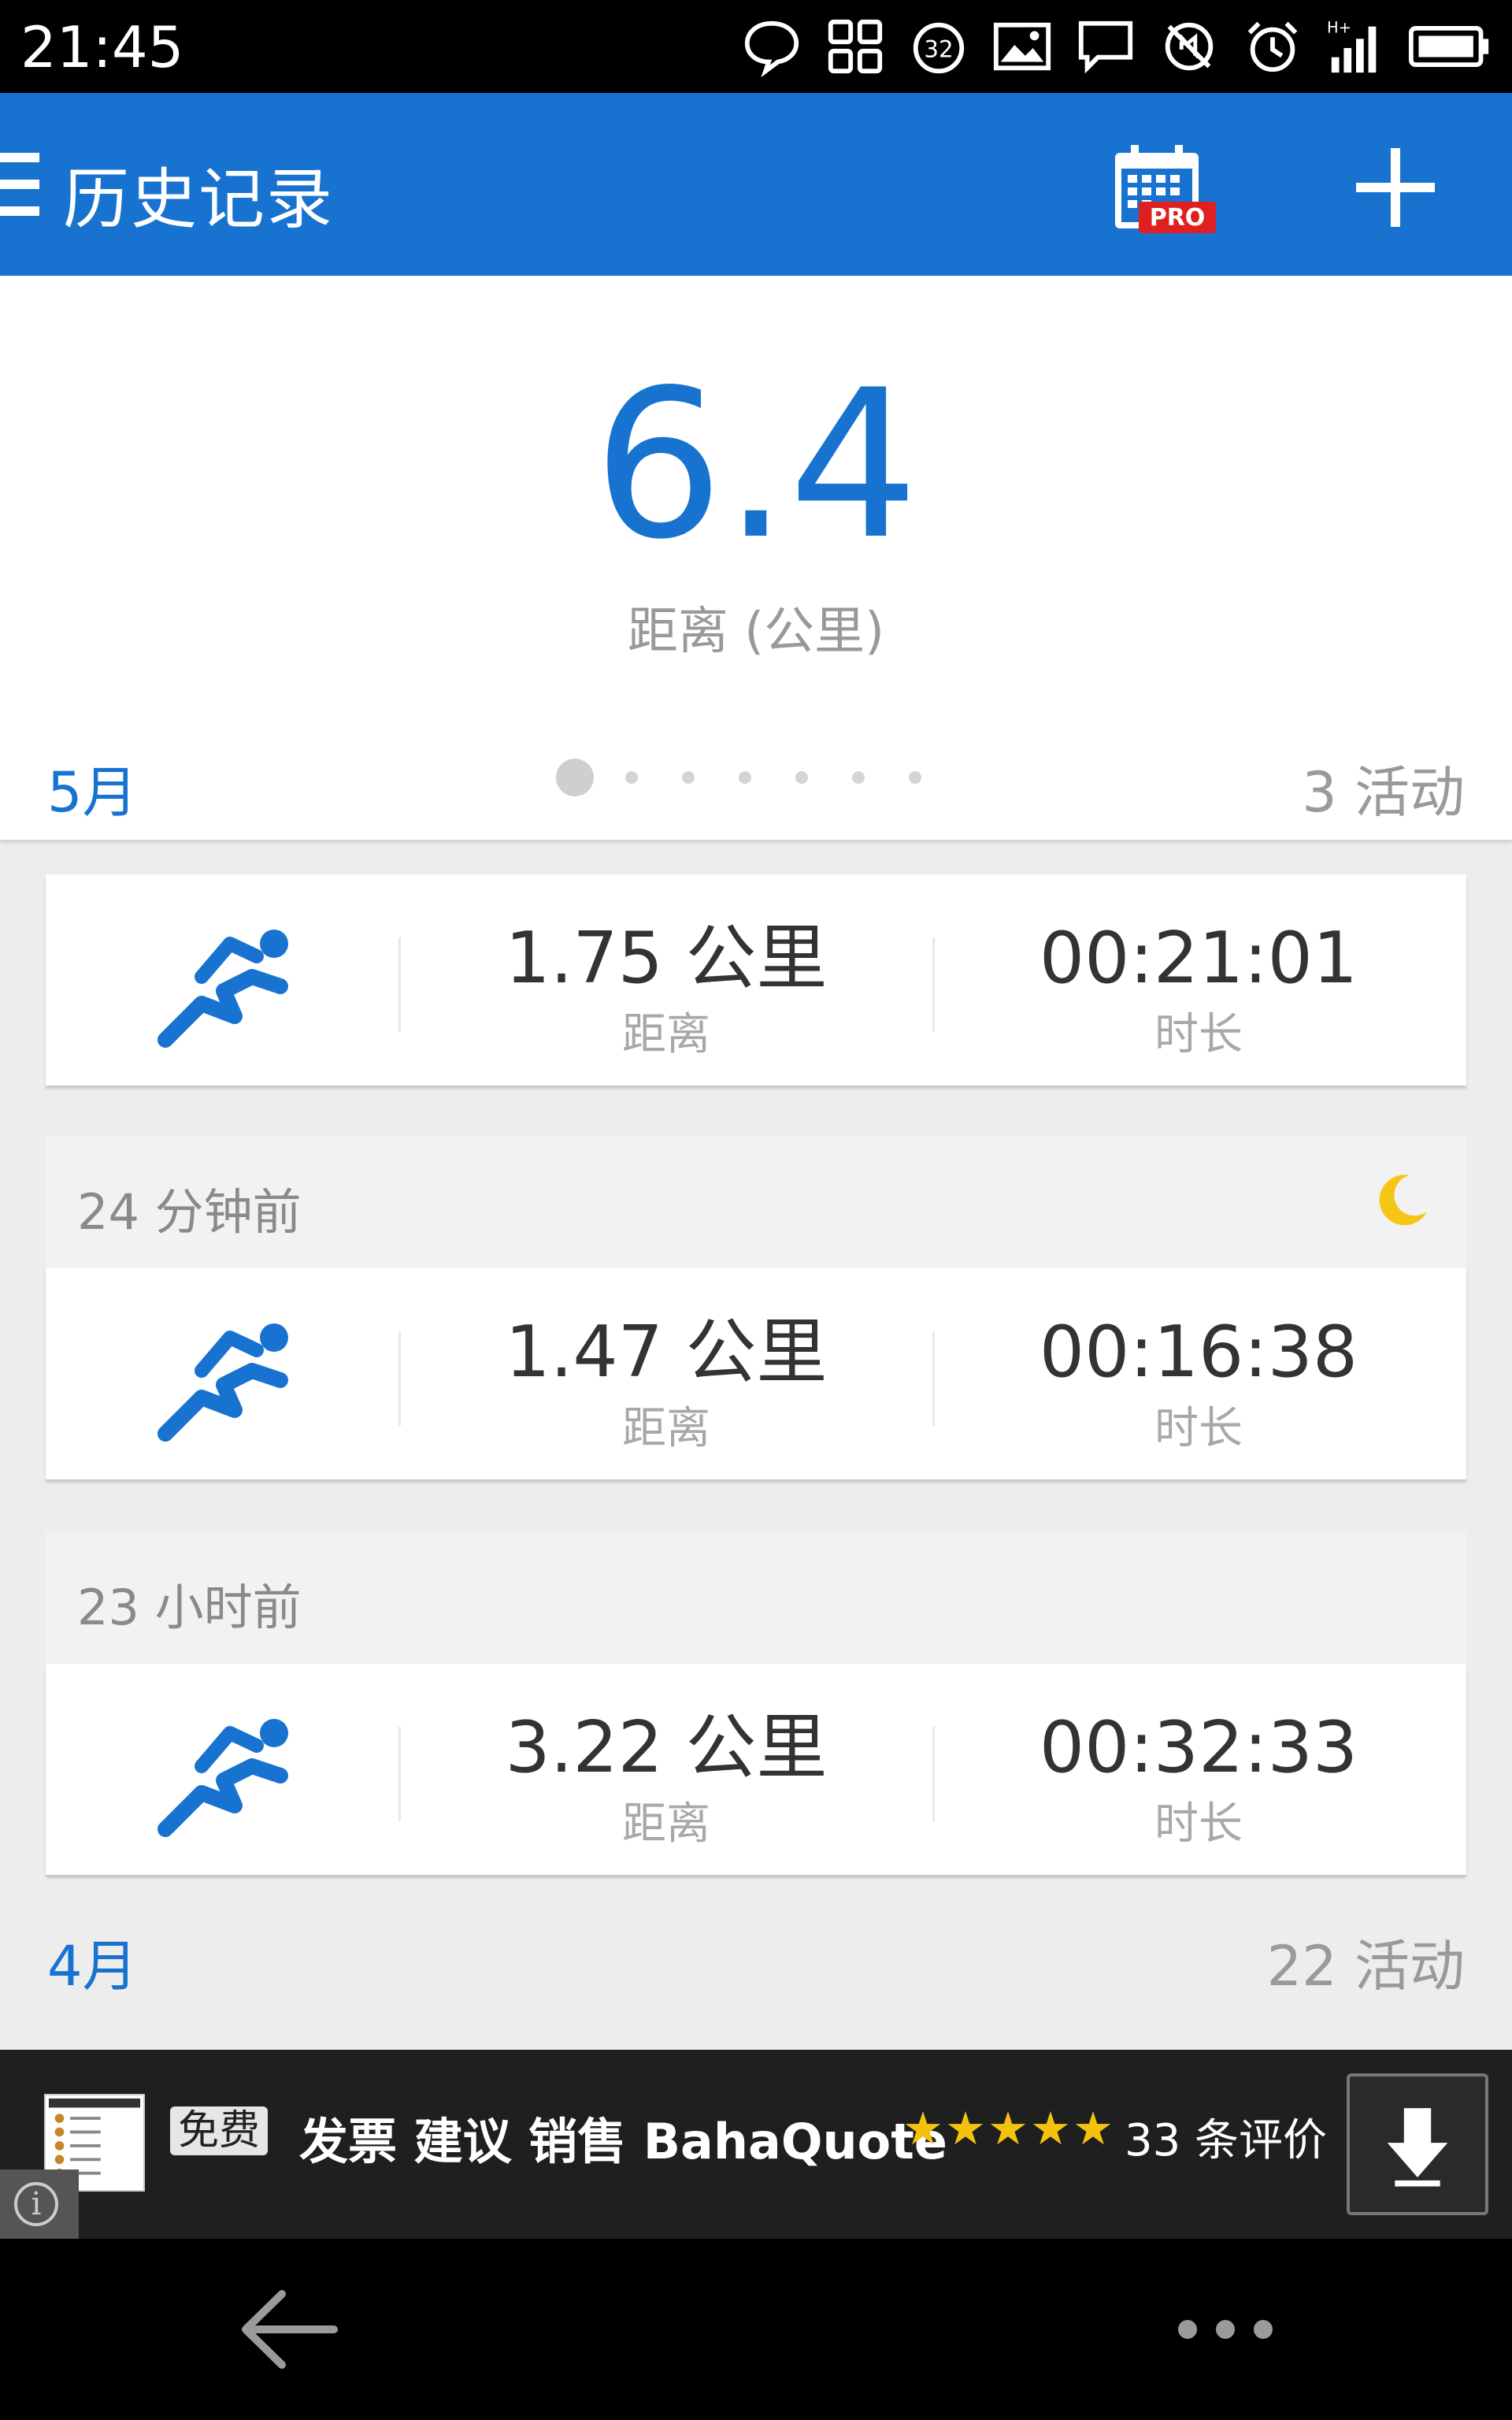 The height and width of the screenshot is (2420, 1512). I want to click on ad-banner: i 免费 发票 建议 销售 BahaQuote ★★★★★ 33 条评价, so click(756, 2144).